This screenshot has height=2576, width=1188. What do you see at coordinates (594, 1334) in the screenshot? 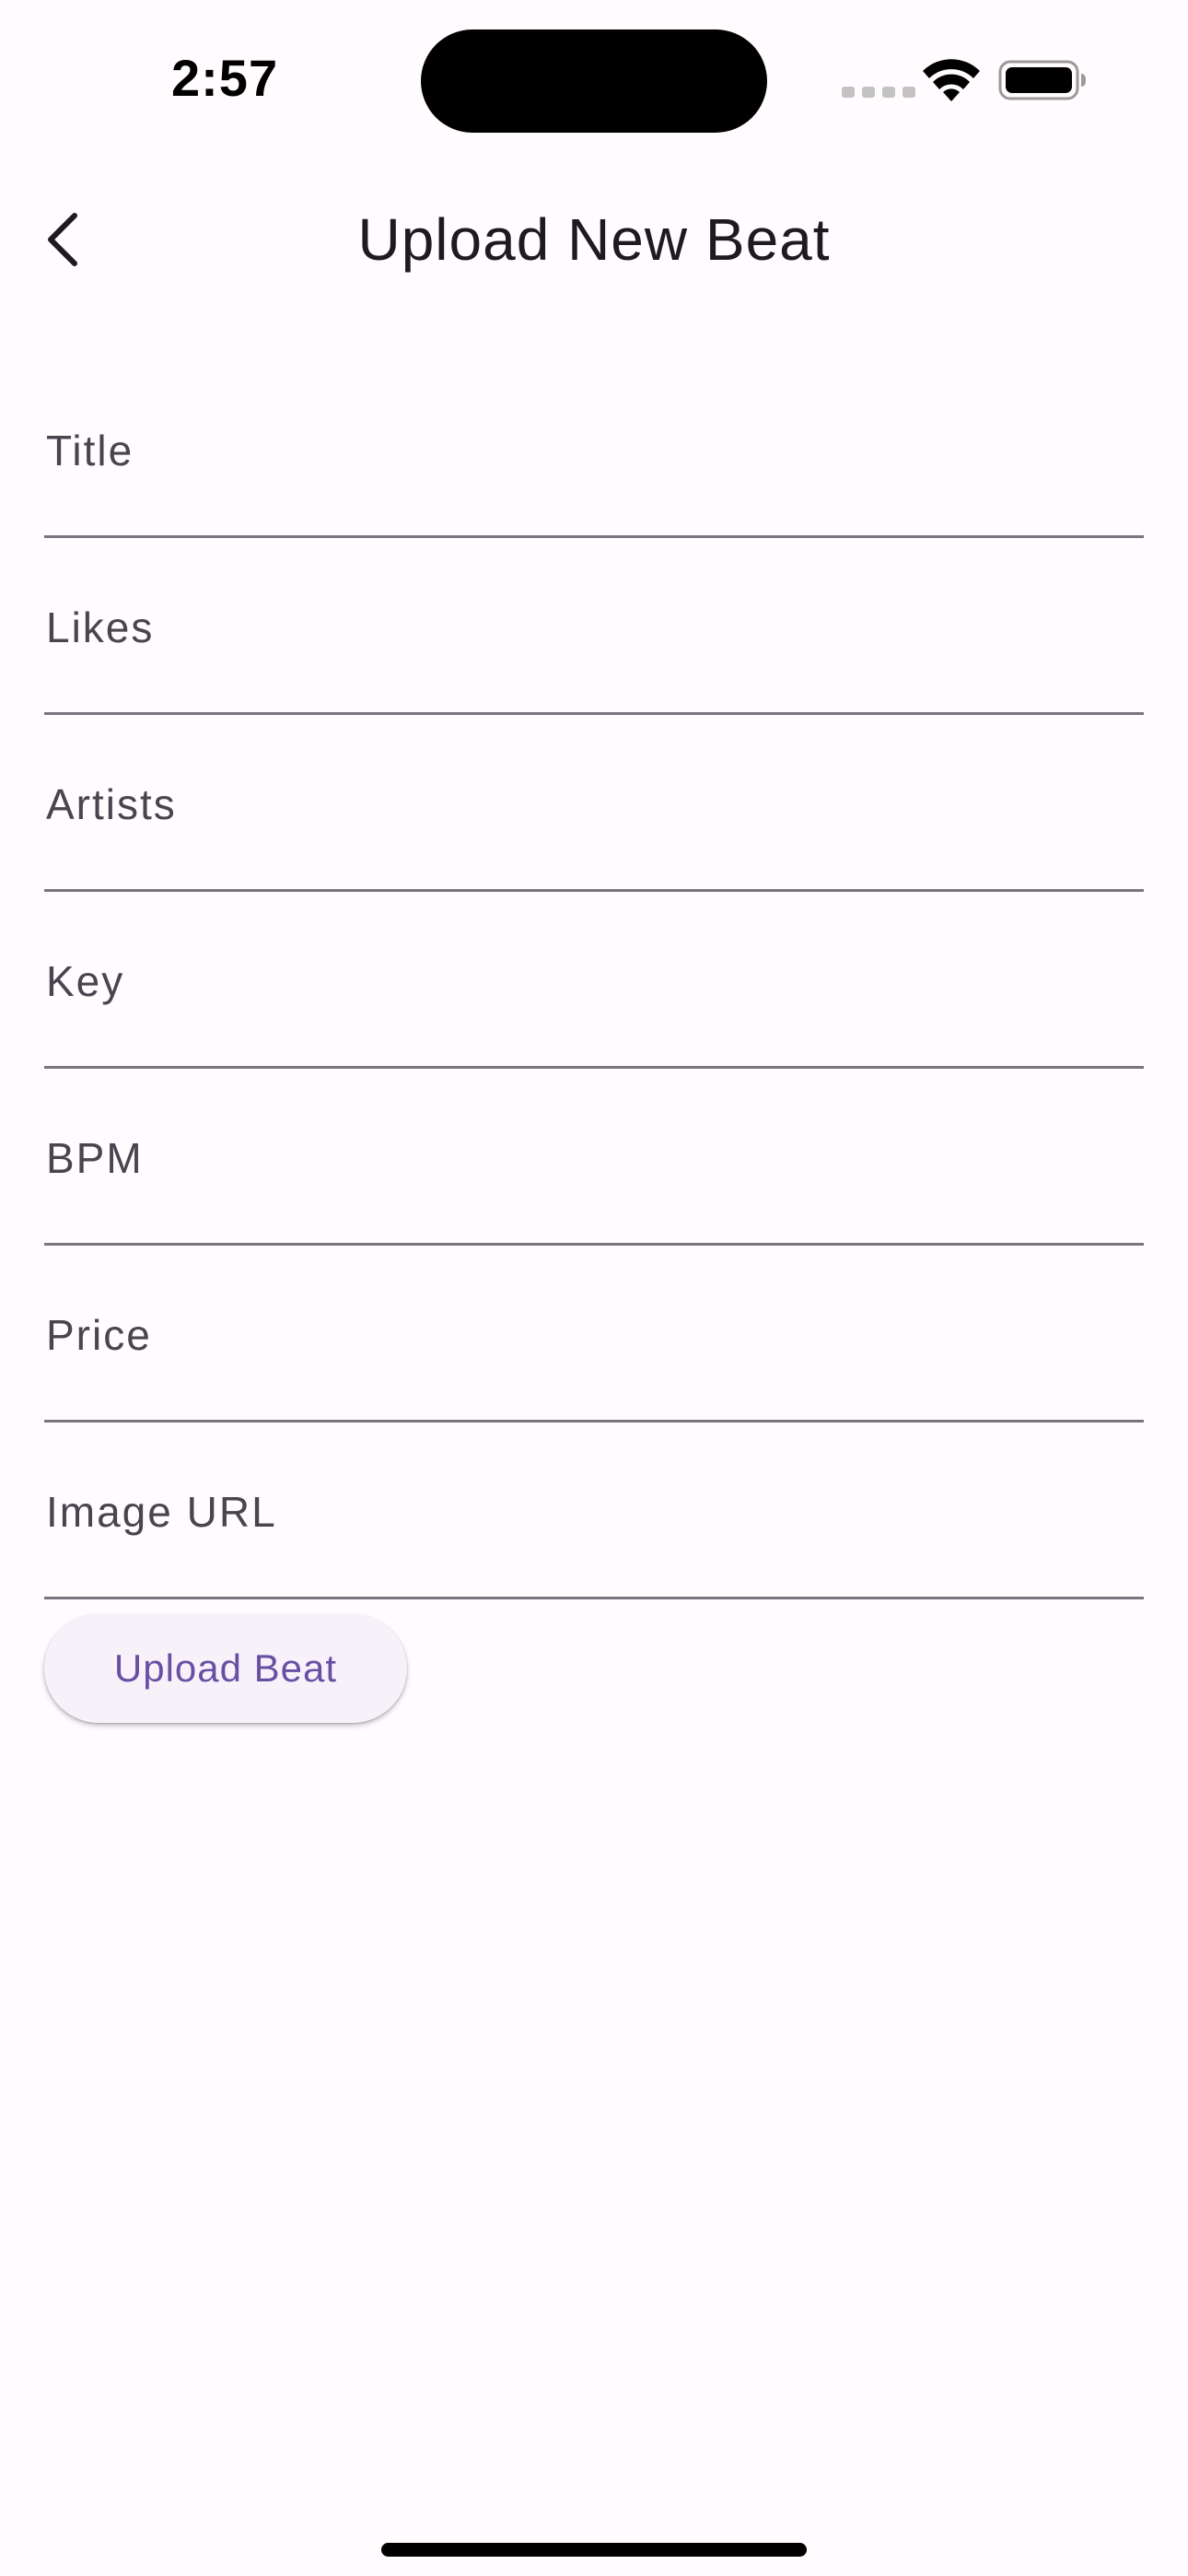
I see `price-field: Price` at bounding box center [594, 1334].